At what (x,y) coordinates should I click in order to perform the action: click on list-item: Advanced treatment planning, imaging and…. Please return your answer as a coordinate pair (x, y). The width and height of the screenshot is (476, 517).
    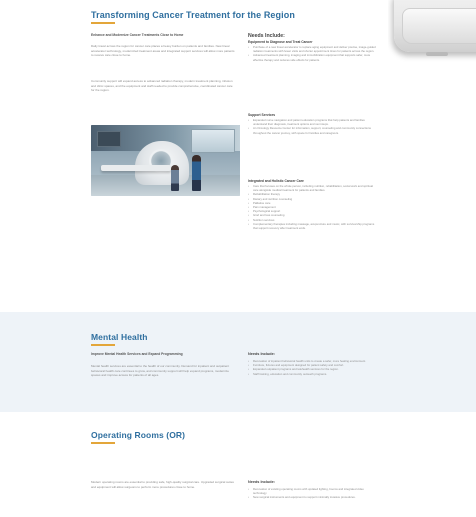
    Looking at the image, I should click on (312, 57).